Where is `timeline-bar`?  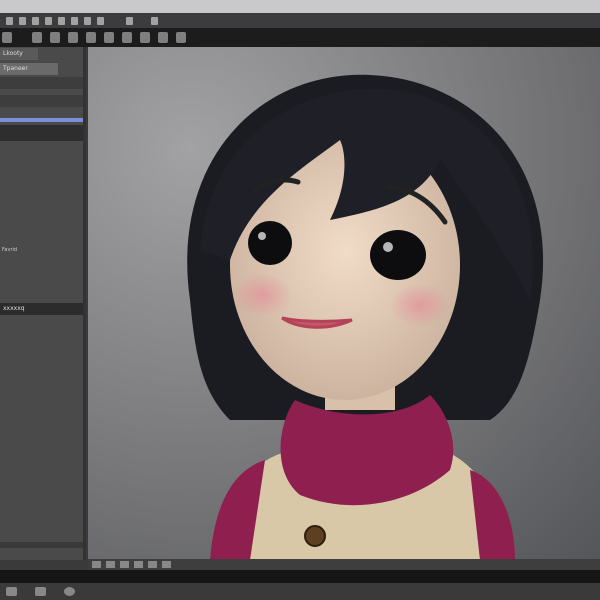
timeline-bar is located at coordinates (300, 576).